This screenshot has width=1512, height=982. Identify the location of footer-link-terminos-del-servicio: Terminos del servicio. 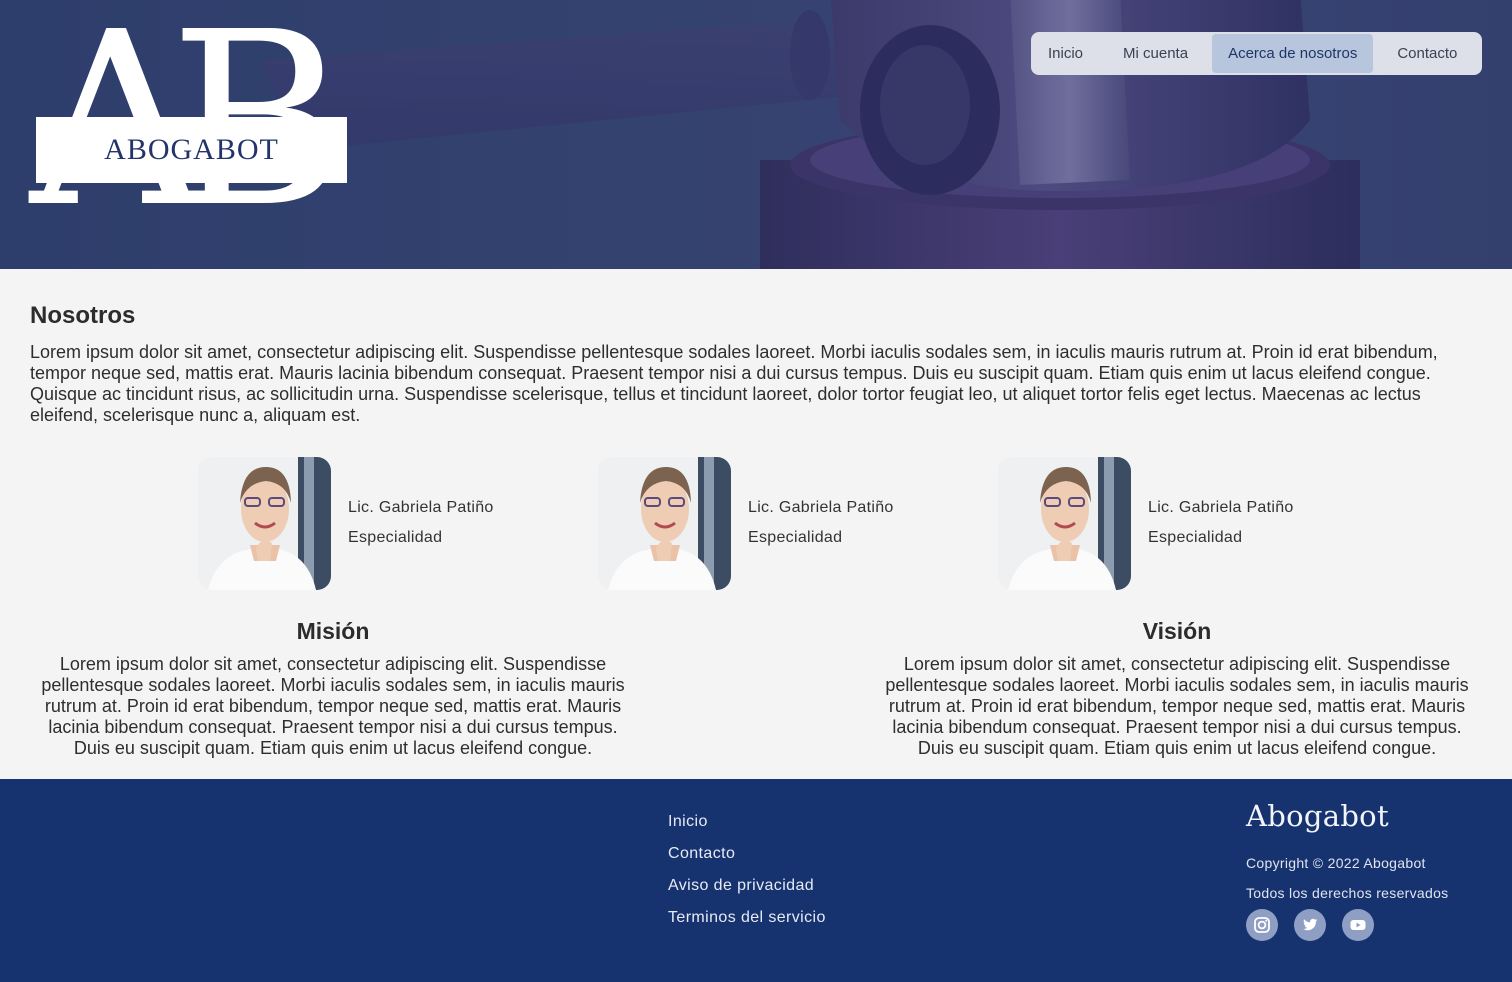
(747, 925).